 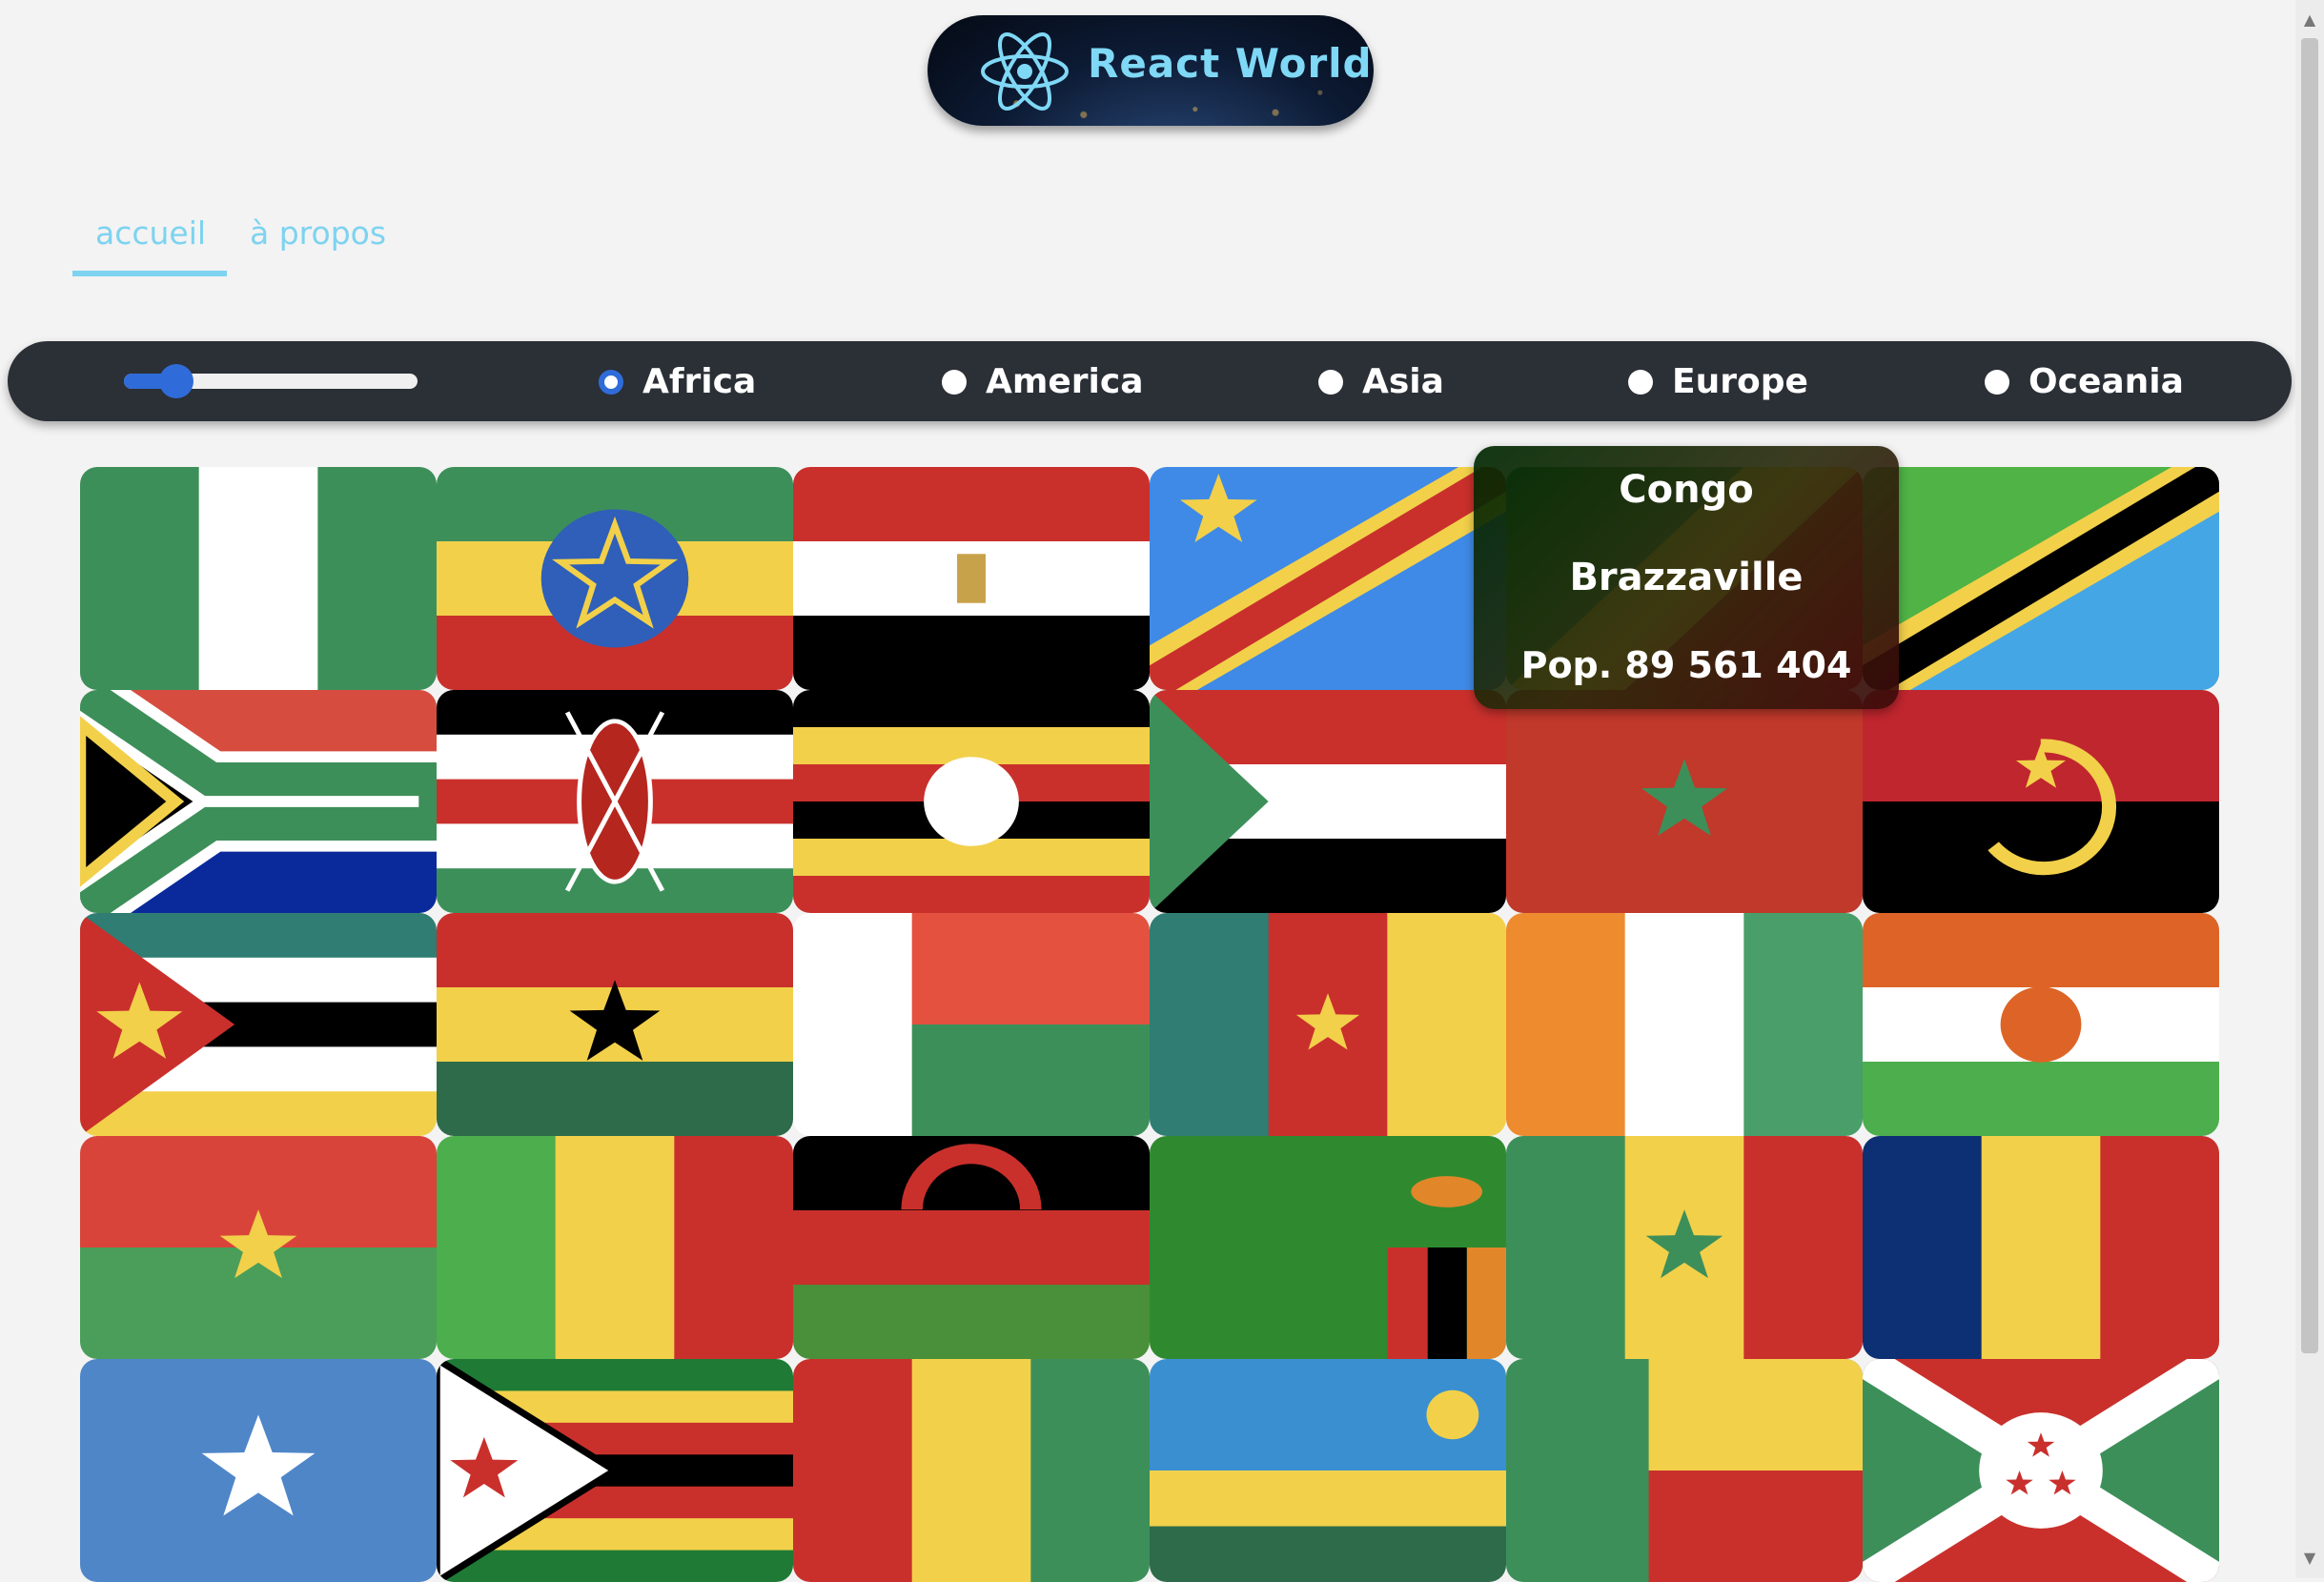 What do you see at coordinates (1024, 71) in the screenshot?
I see `react-atom-icon` at bounding box center [1024, 71].